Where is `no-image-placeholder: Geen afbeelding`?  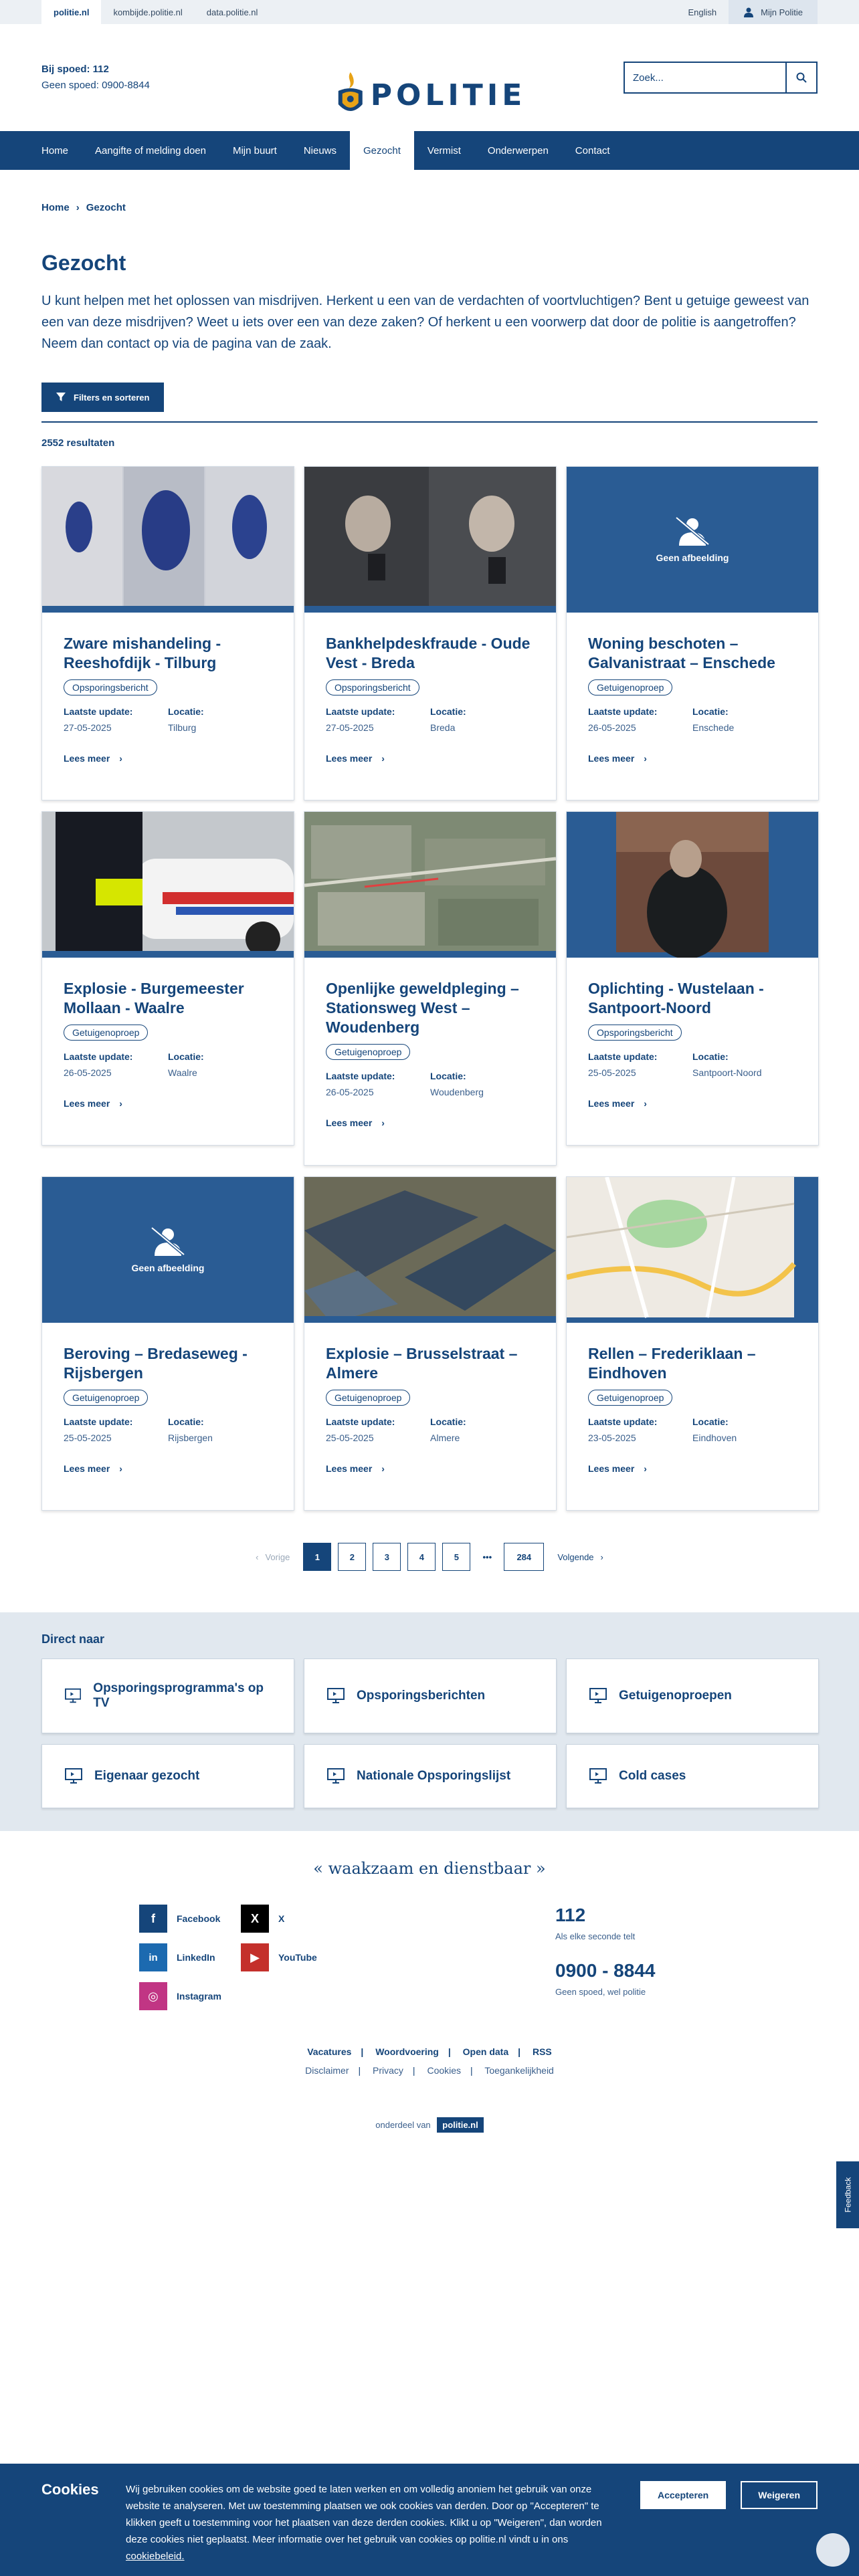 no-image-placeholder: Geen afbeelding is located at coordinates (168, 1250).